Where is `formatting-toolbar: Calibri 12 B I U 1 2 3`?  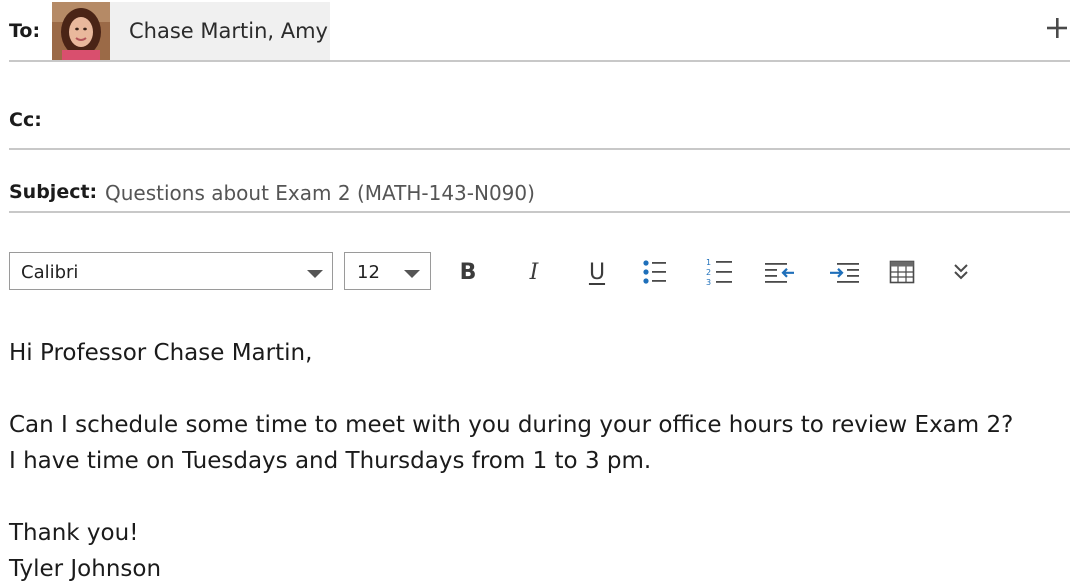 formatting-toolbar: Calibri 12 B I U 1 2 3 is located at coordinates (509, 272).